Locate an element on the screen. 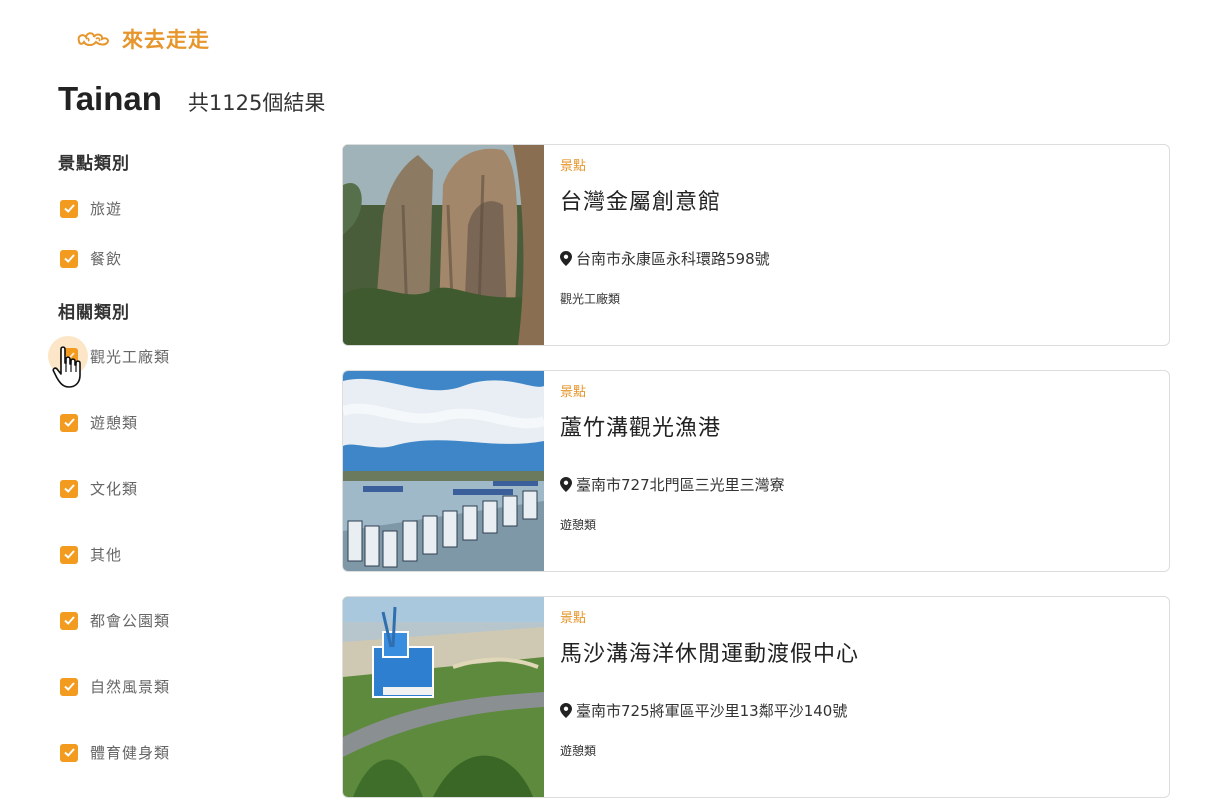  cloud-ornament-icon is located at coordinates (93, 39).